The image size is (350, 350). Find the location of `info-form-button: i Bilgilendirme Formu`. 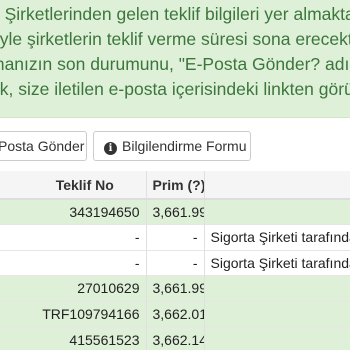

info-form-button: i Bilgilendirme Formu is located at coordinates (172, 146).